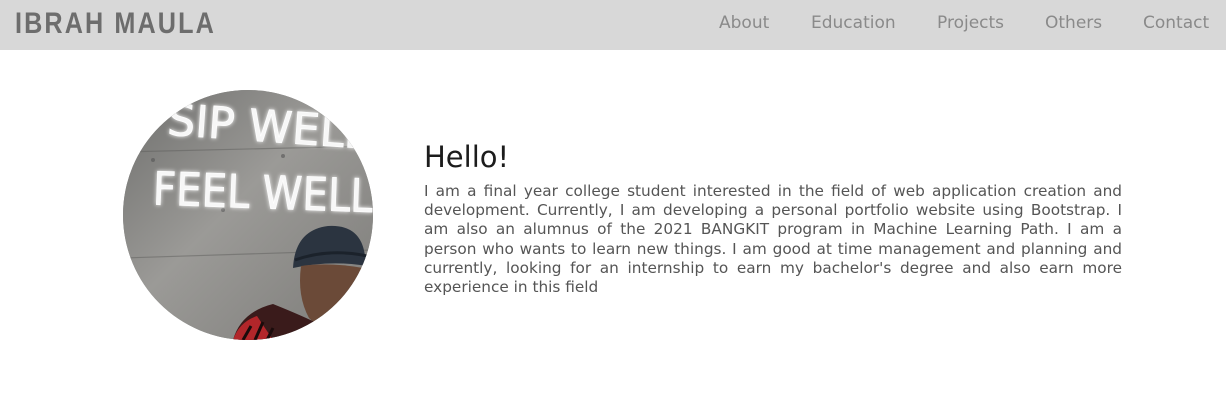 The width and height of the screenshot is (1226, 419). Describe the element at coordinates (262, 193) in the screenshot. I see `neon-sign-line2: FEEL WELL` at that location.